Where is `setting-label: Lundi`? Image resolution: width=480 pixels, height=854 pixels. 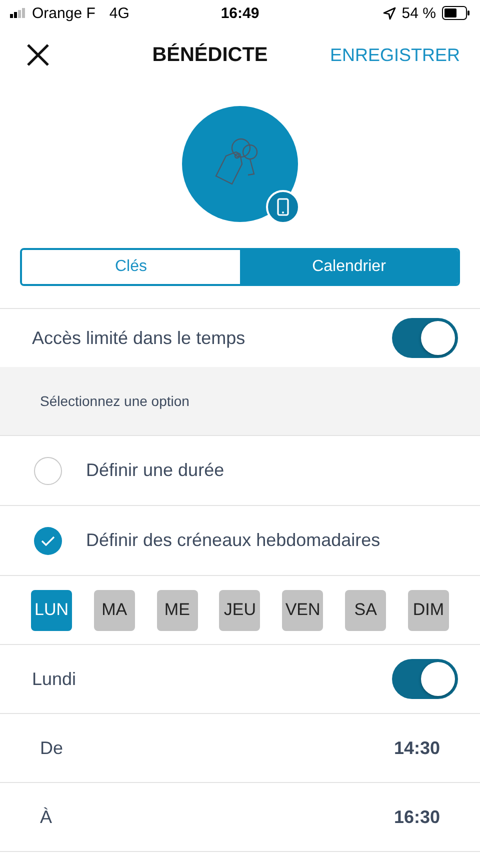 setting-label: Lundi is located at coordinates (55, 679).